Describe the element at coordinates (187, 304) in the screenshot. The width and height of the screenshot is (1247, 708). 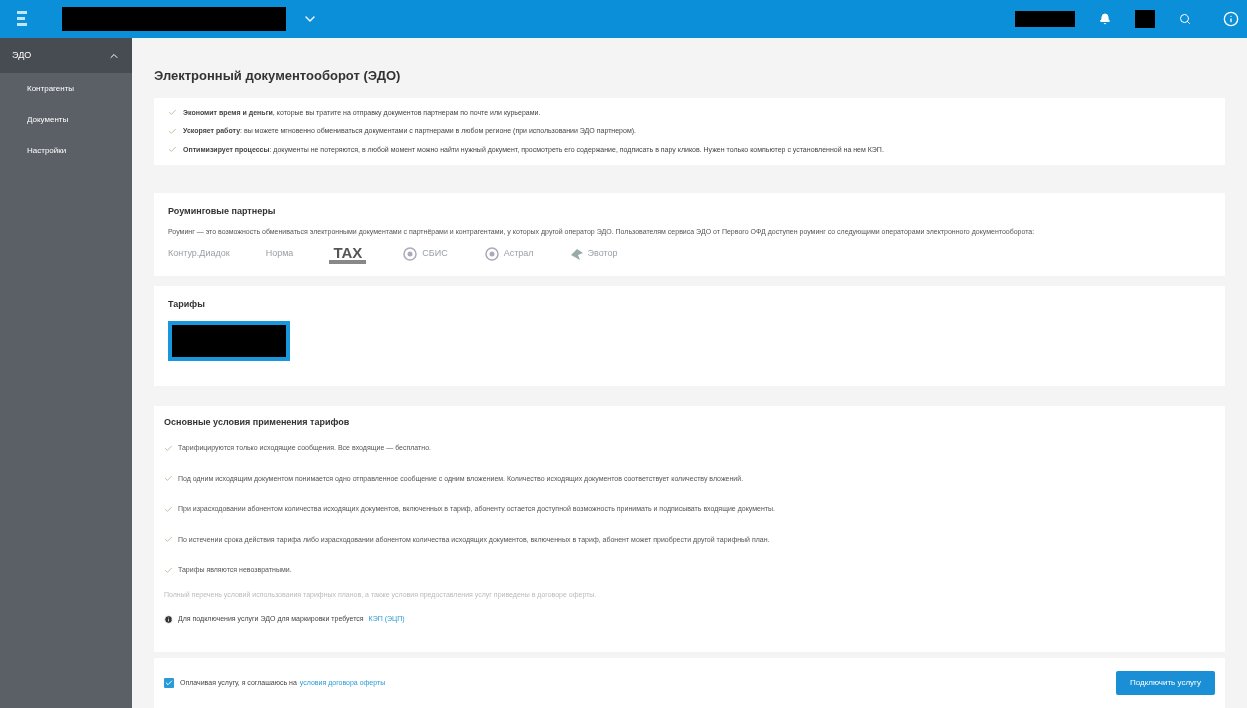
I see `section-title: Тарифы` at that location.